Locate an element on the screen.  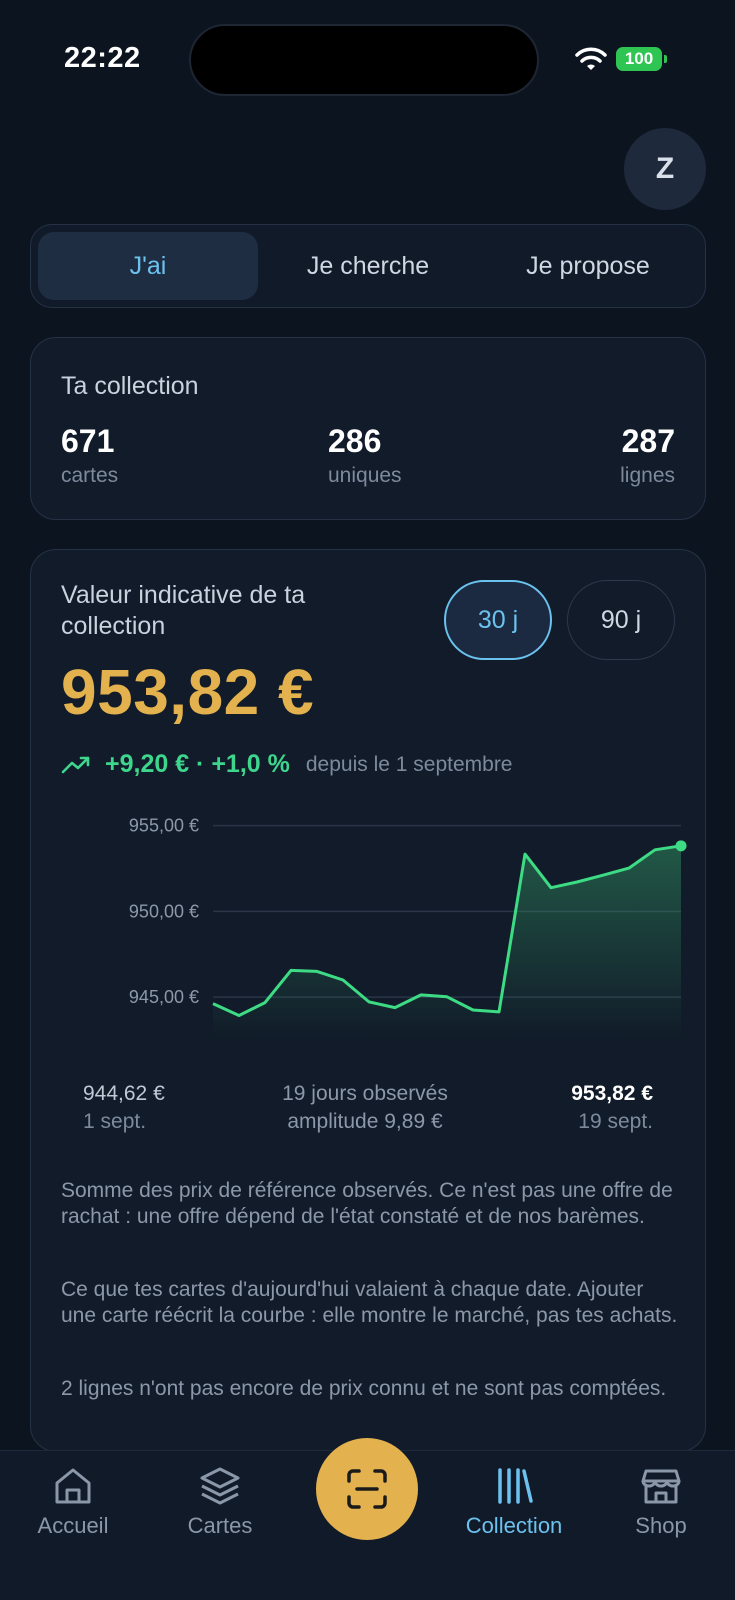
series-area is located at coordinates (447, 942).